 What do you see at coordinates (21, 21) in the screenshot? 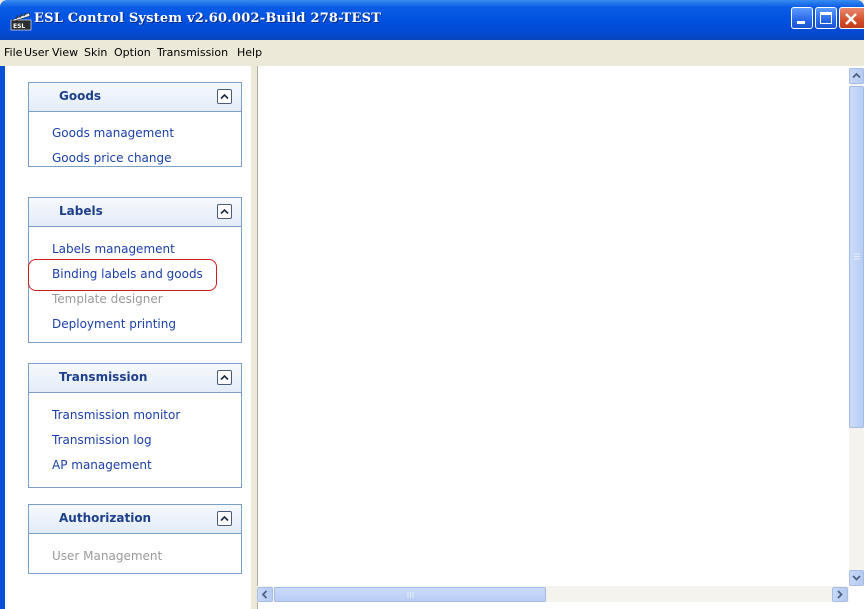
I see `esl-app-icon: ESL` at bounding box center [21, 21].